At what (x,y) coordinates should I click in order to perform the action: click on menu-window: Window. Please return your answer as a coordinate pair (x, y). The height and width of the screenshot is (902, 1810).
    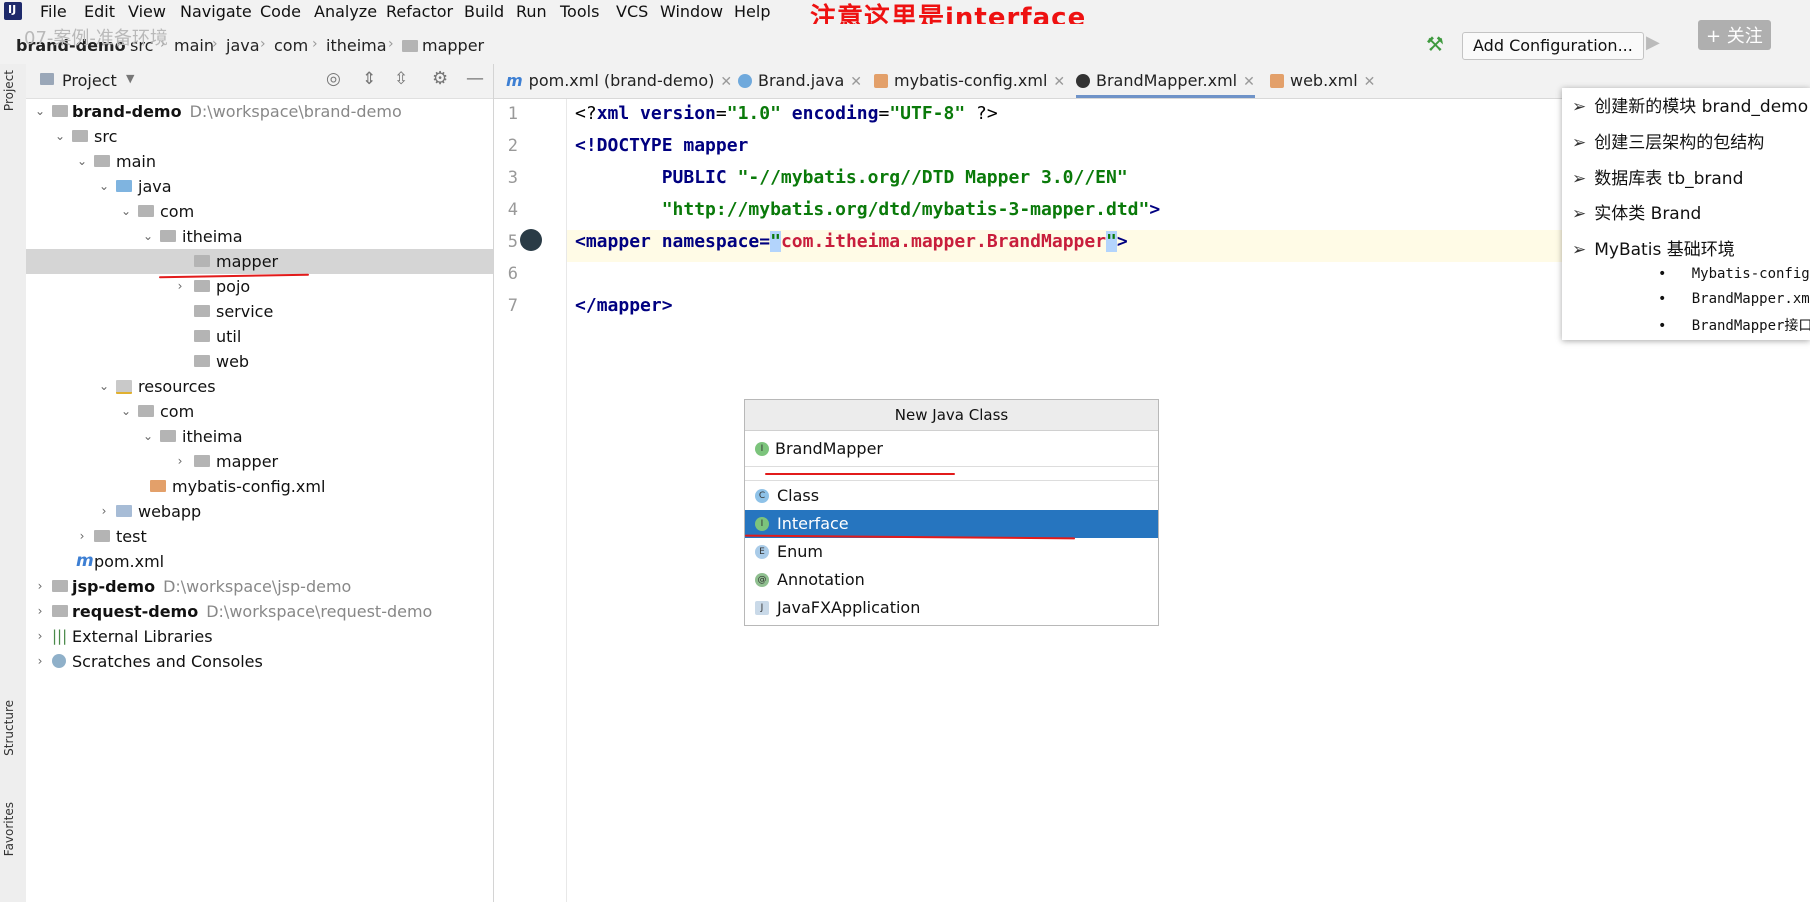
    Looking at the image, I should click on (691, 11).